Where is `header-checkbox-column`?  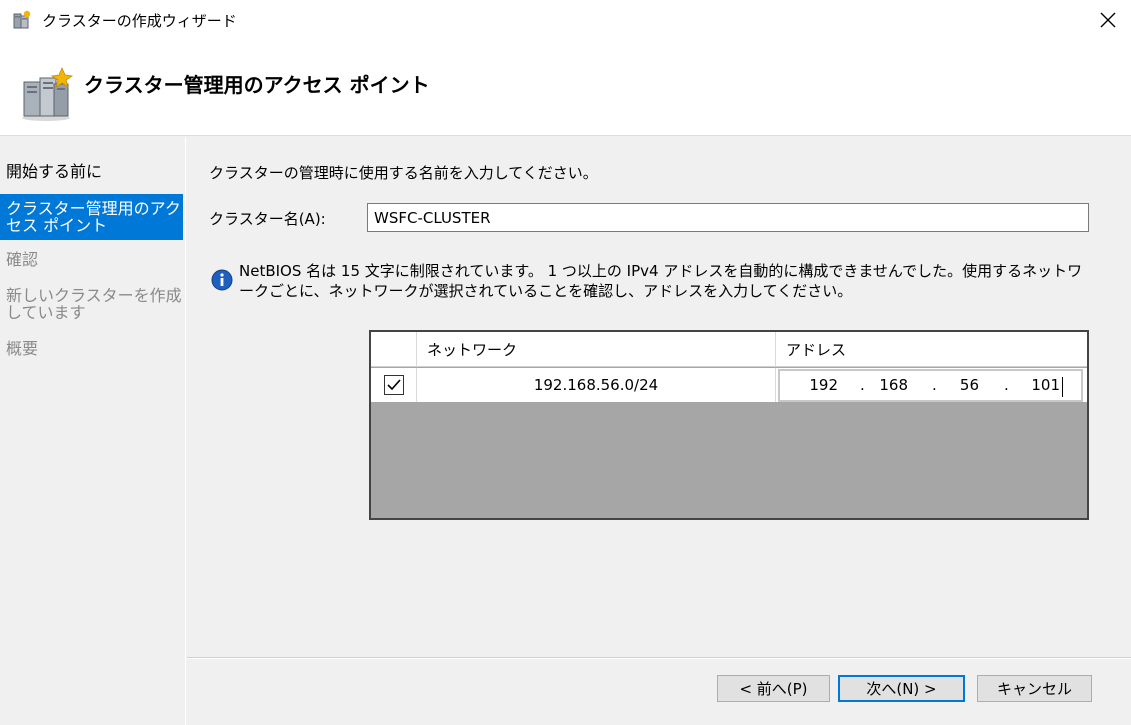 header-checkbox-column is located at coordinates (394, 349).